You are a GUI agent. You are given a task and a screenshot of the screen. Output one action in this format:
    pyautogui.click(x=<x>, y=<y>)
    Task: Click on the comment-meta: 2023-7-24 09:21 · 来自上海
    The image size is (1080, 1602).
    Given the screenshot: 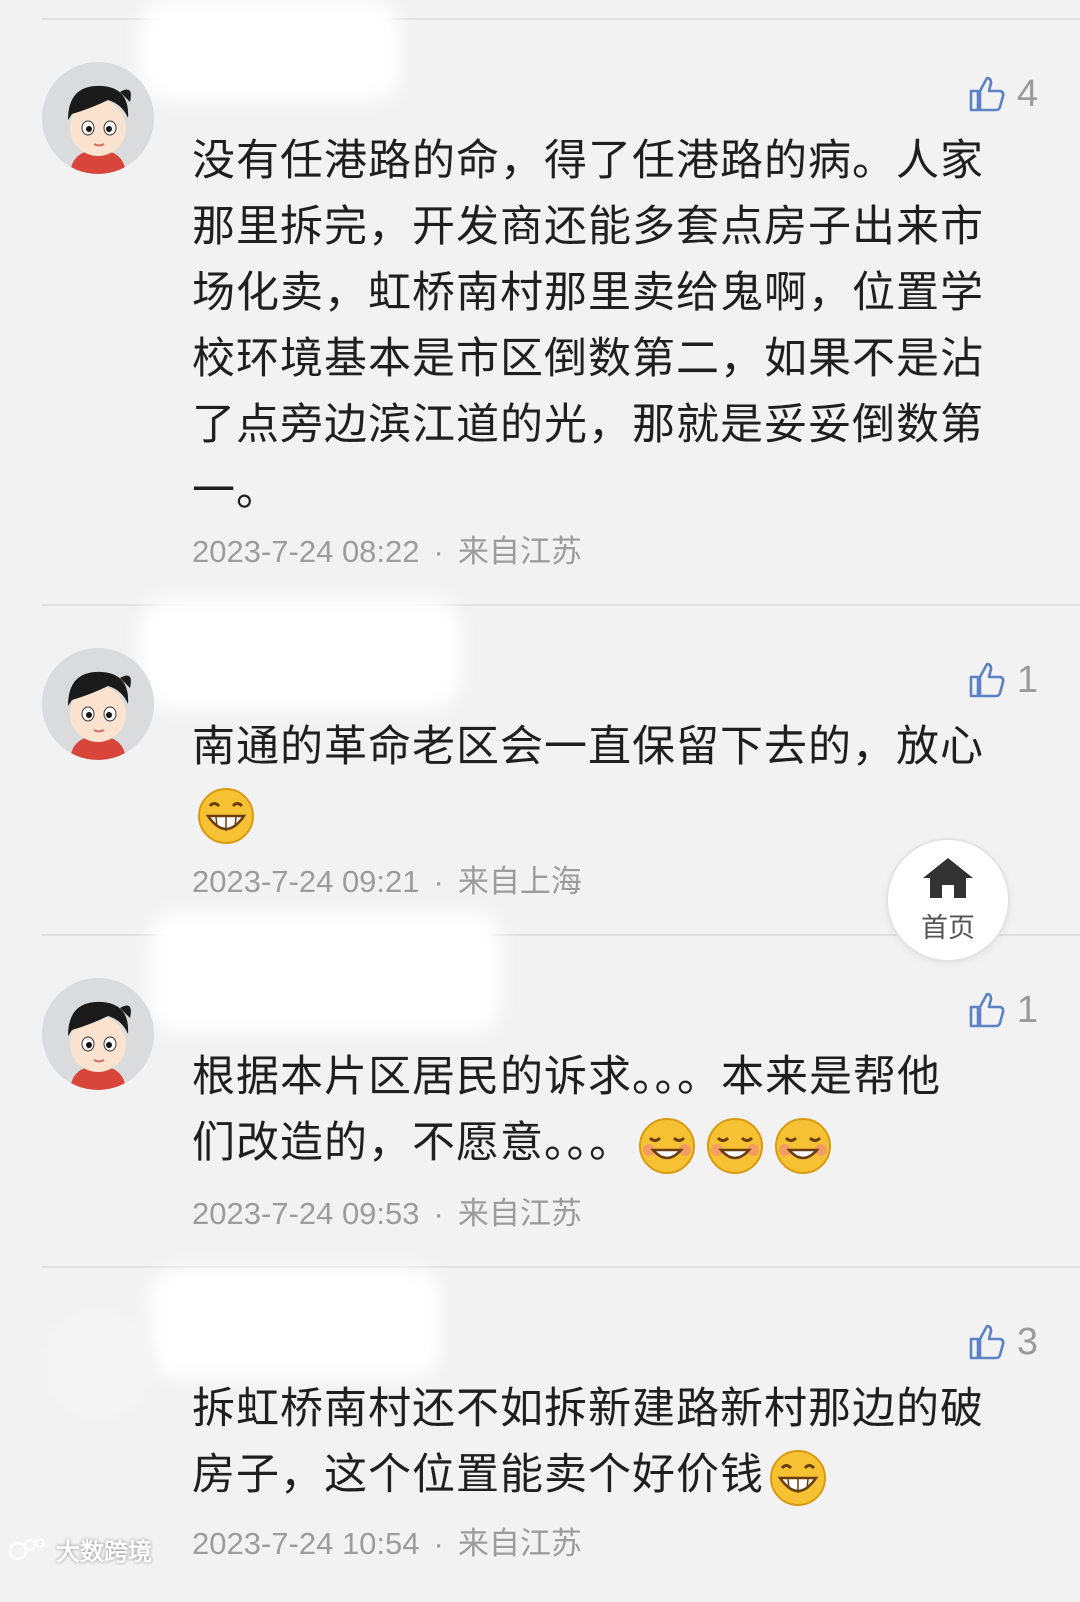 What is the action you would take?
    pyautogui.click(x=387, y=878)
    